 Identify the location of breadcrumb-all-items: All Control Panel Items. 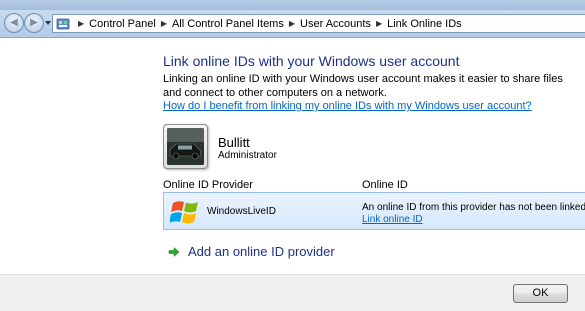
(228, 24).